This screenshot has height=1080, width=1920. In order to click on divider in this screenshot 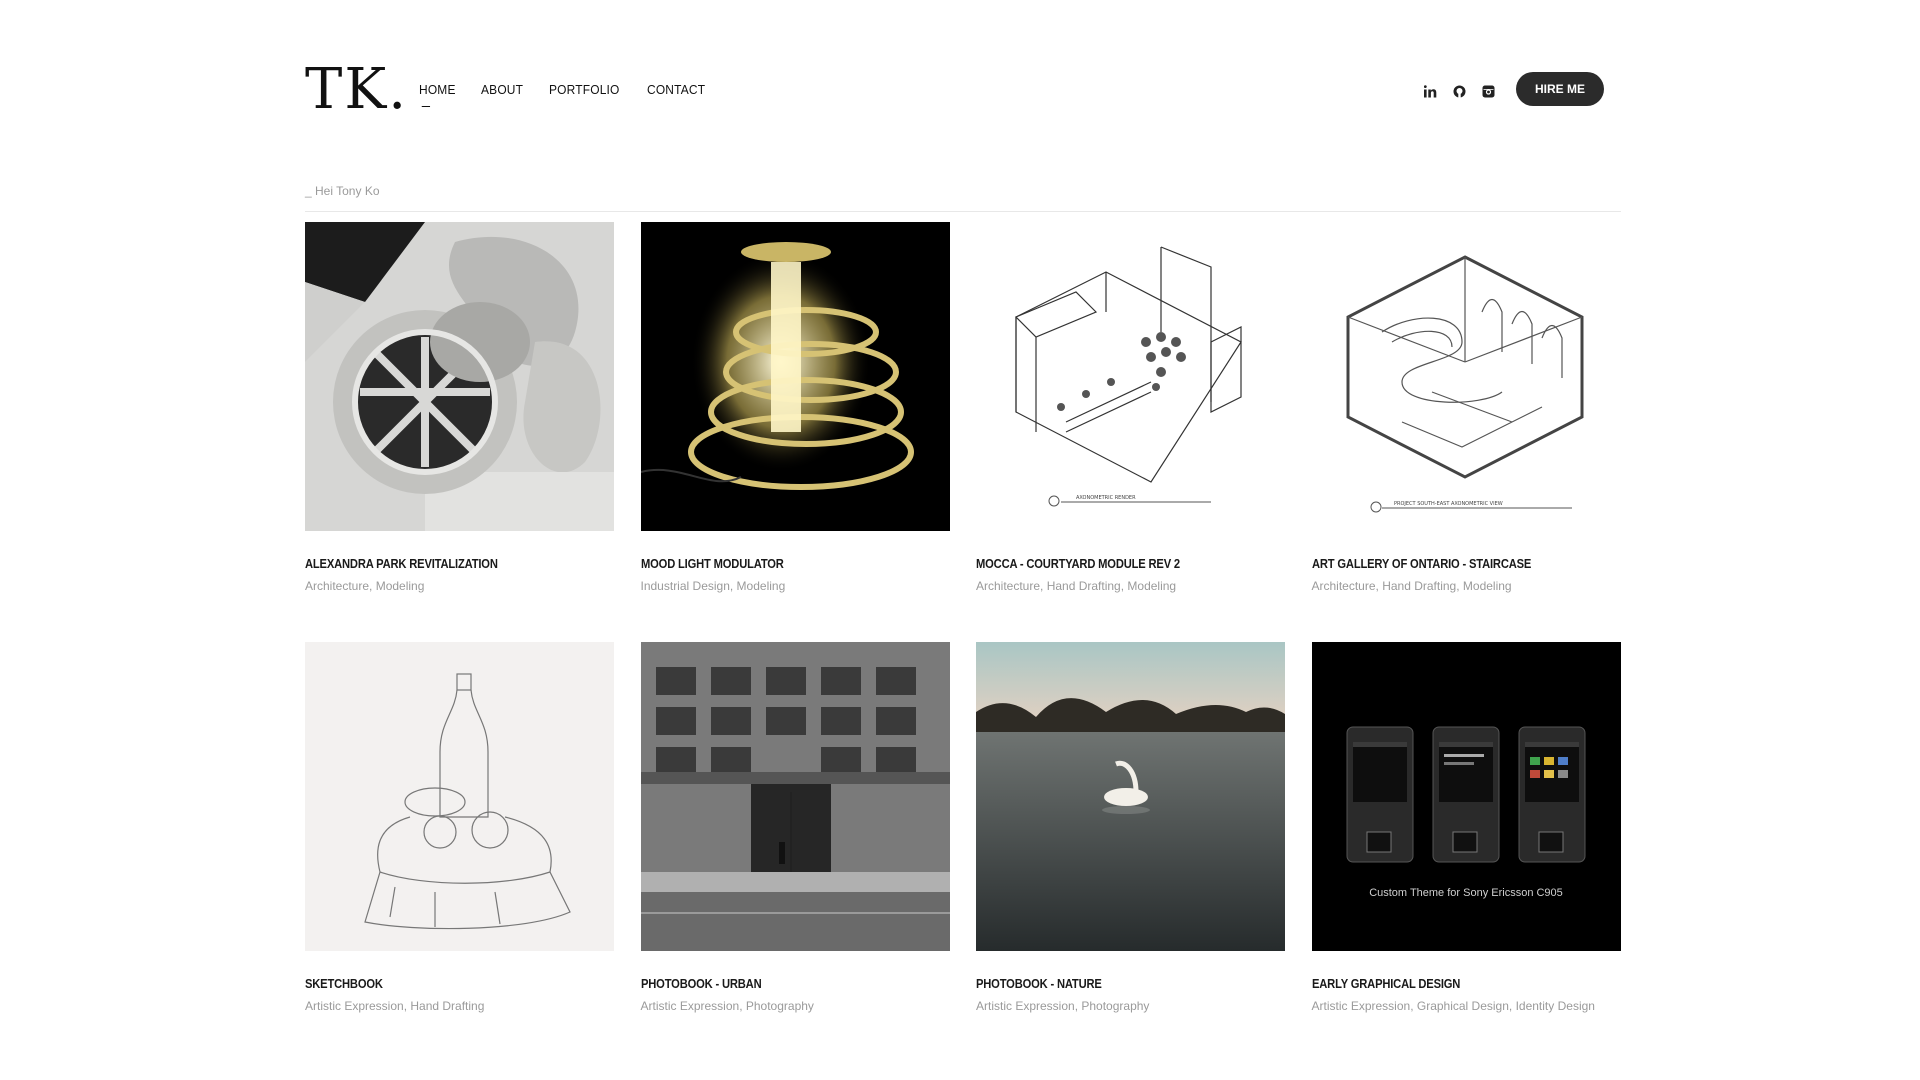, I will do `click(963, 211)`.